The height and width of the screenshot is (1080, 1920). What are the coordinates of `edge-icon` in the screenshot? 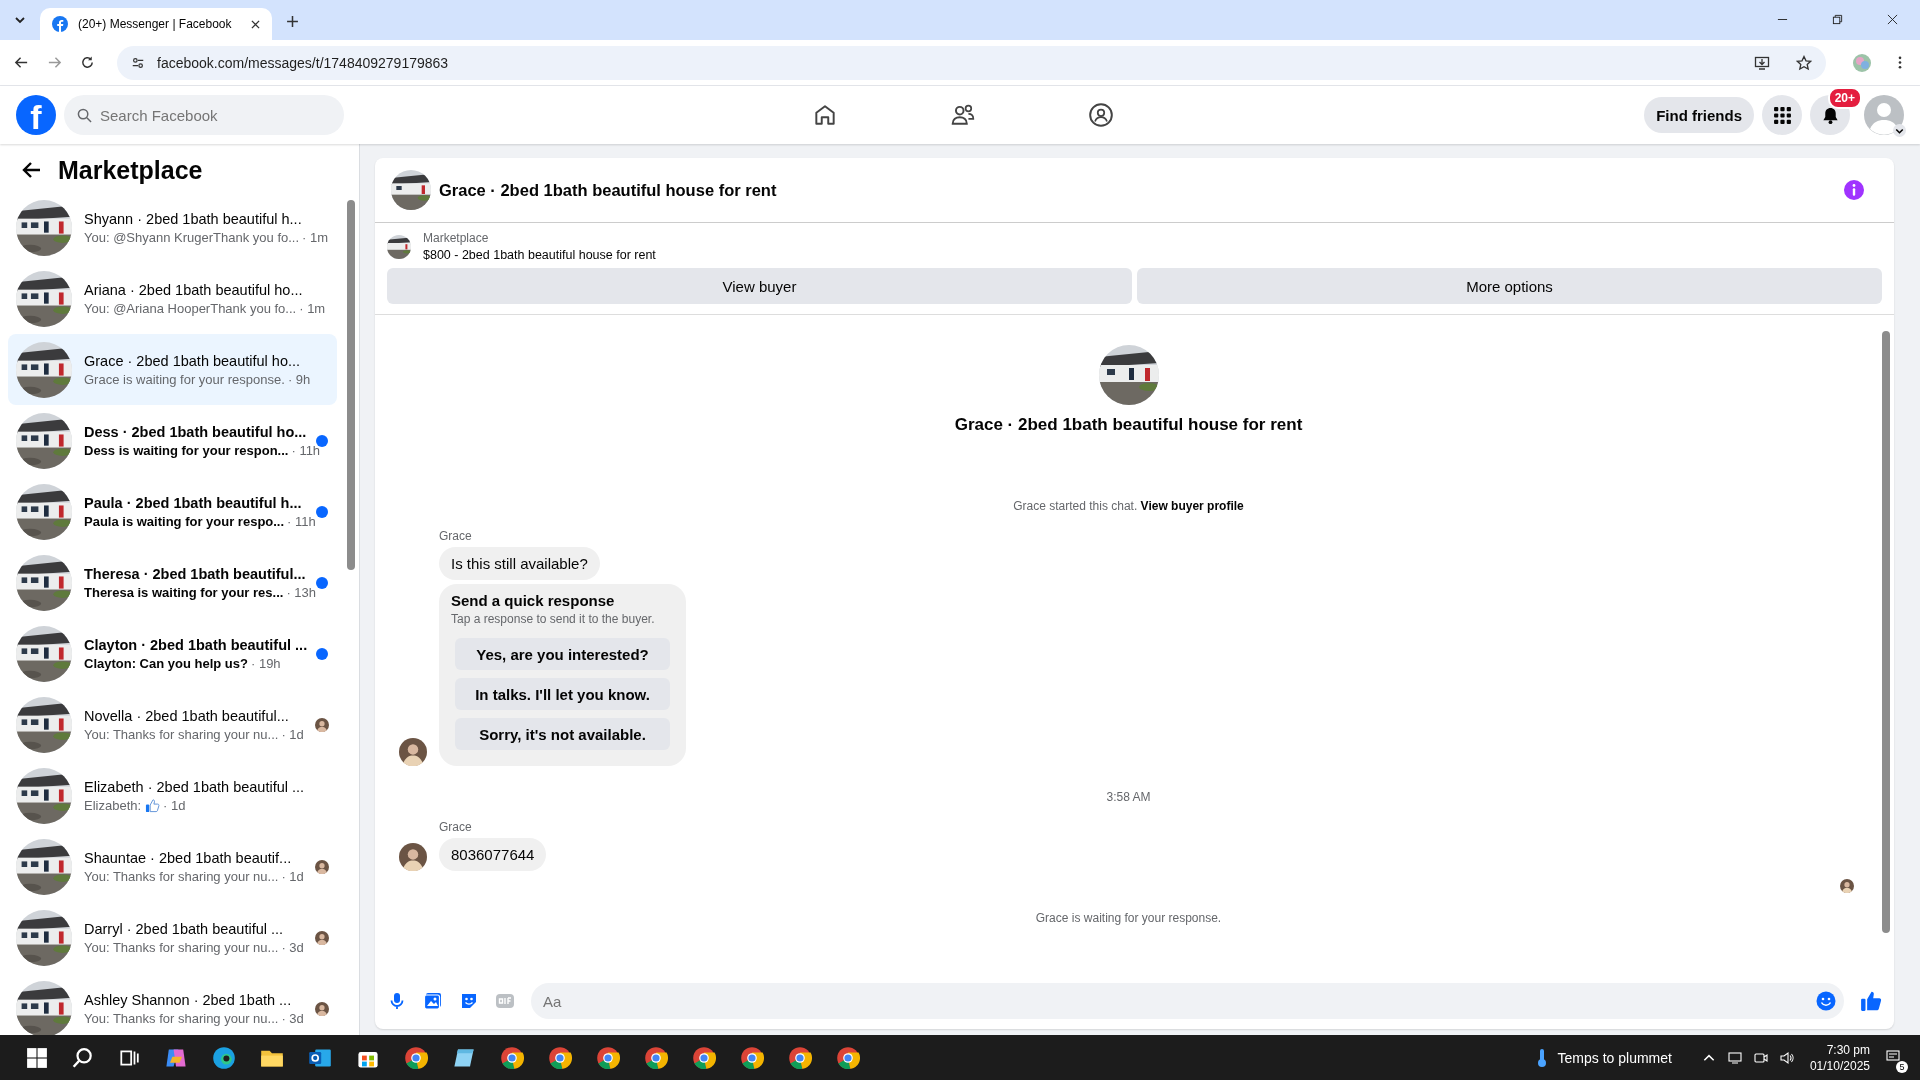 It's located at (224, 1057).